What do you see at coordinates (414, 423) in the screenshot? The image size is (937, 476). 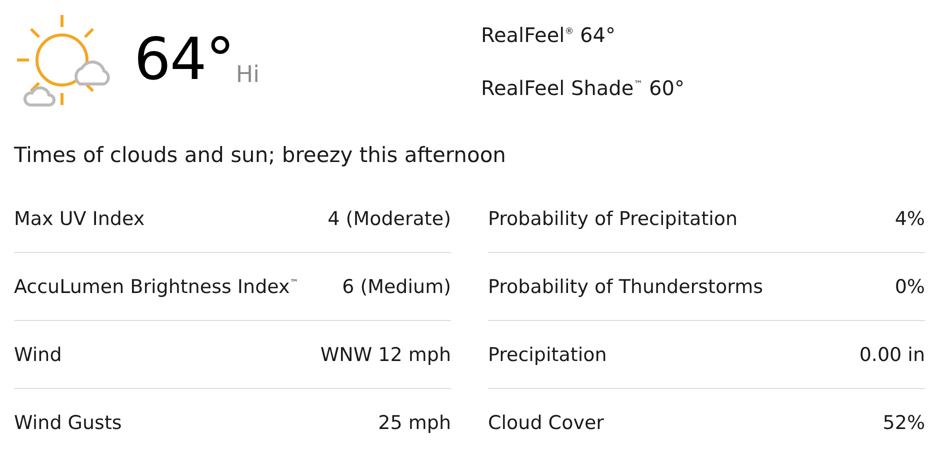 I see `detail-value: 25 mph` at bounding box center [414, 423].